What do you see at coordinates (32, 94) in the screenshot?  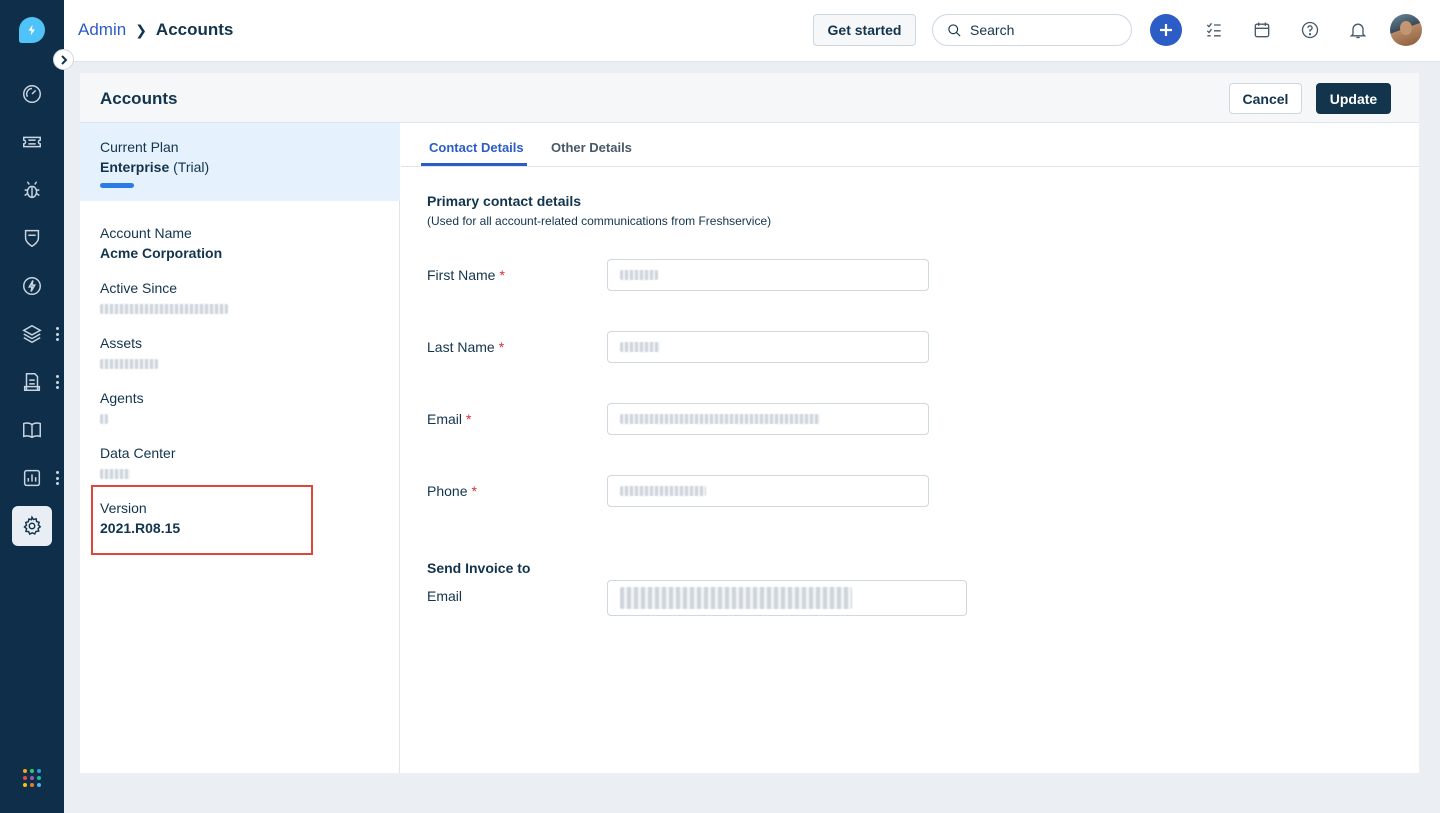 I see `dashboard-icon` at bounding box center [32, 94].